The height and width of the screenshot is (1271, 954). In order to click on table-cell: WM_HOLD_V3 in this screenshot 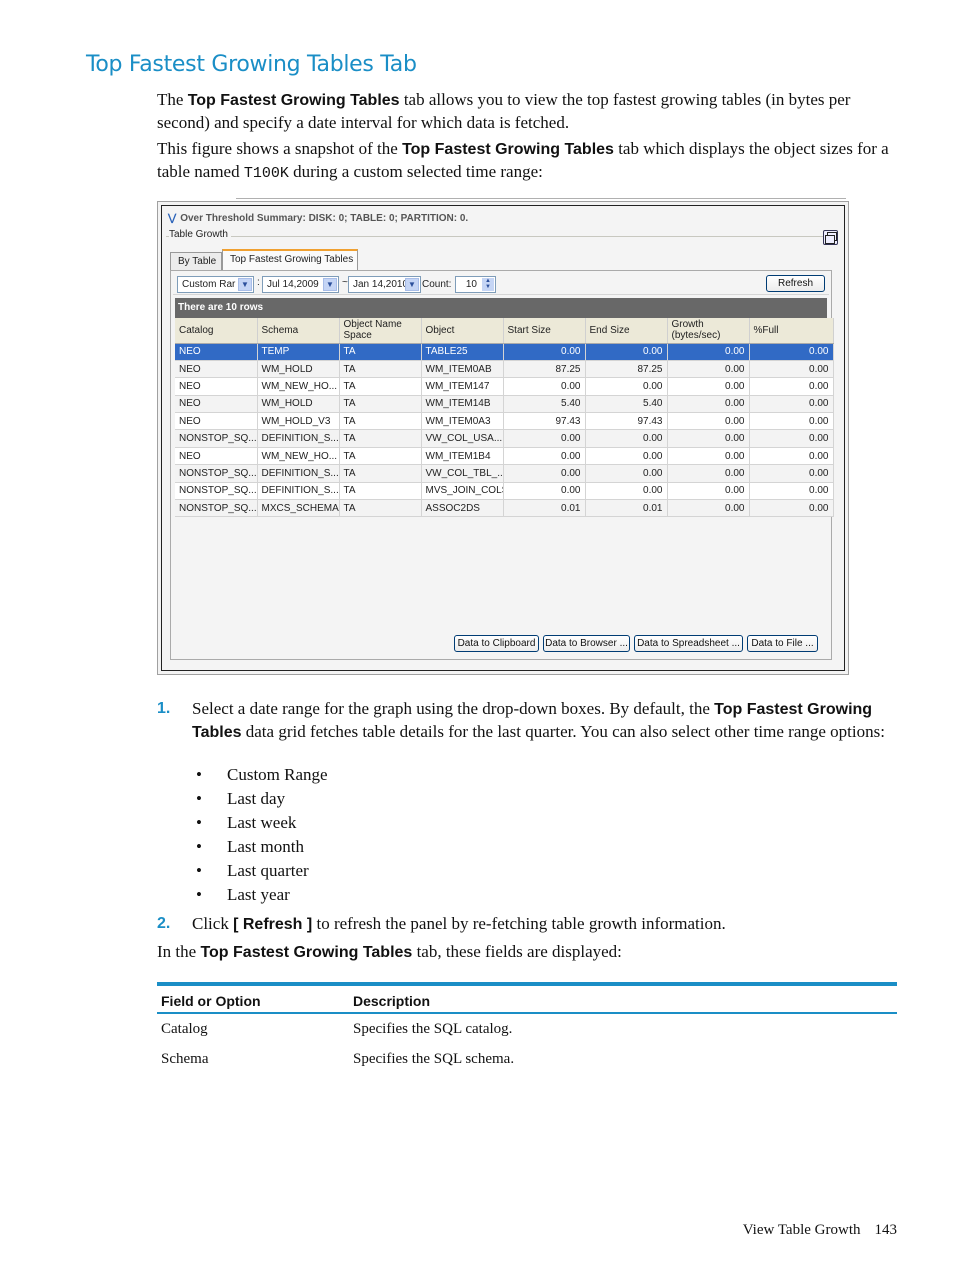, I will do `click(298, 421)`.